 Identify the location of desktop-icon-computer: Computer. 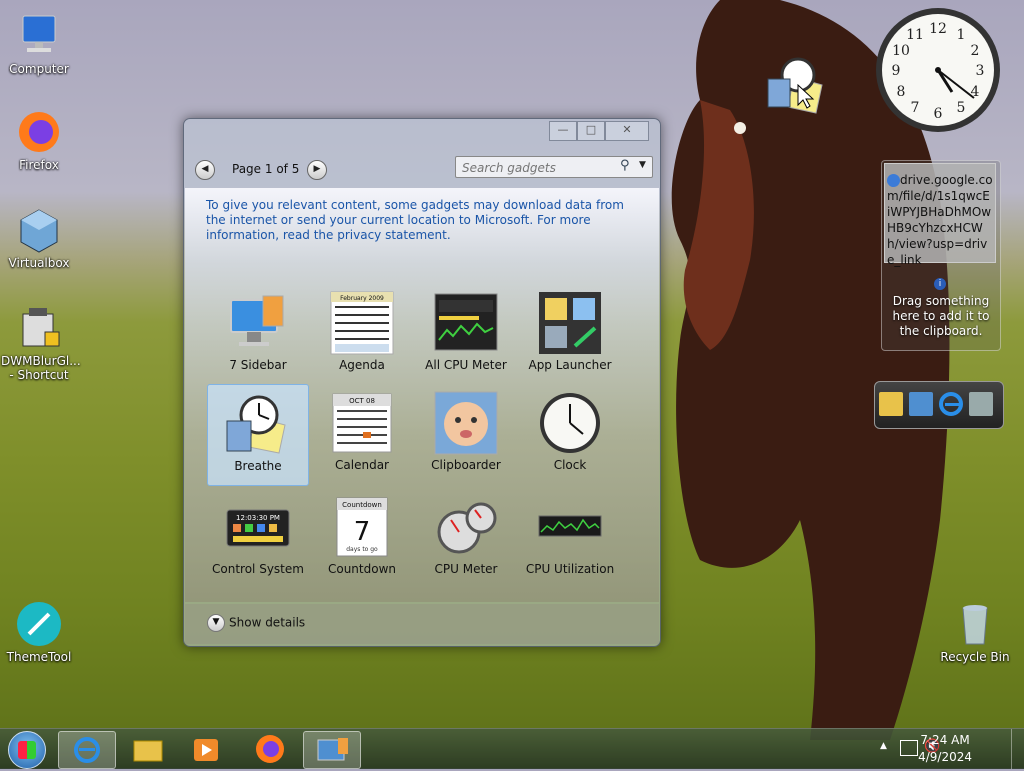
(39, 44).